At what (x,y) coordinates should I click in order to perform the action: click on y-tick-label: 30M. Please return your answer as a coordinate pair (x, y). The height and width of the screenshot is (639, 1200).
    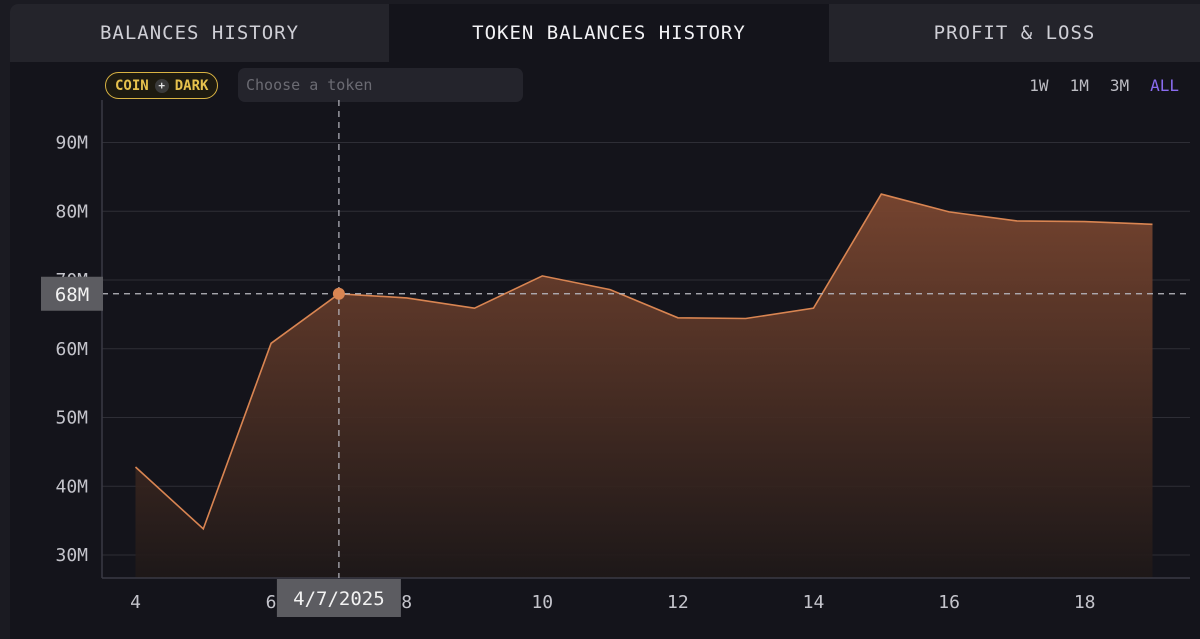
    Looking at the image, I should click on (71, 555).